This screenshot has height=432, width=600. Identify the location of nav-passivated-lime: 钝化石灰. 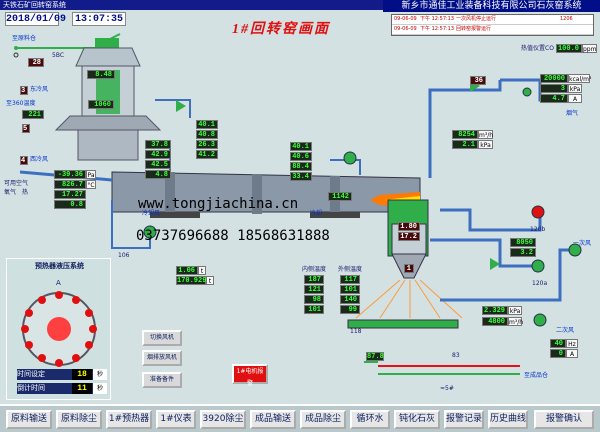
(417, 419).